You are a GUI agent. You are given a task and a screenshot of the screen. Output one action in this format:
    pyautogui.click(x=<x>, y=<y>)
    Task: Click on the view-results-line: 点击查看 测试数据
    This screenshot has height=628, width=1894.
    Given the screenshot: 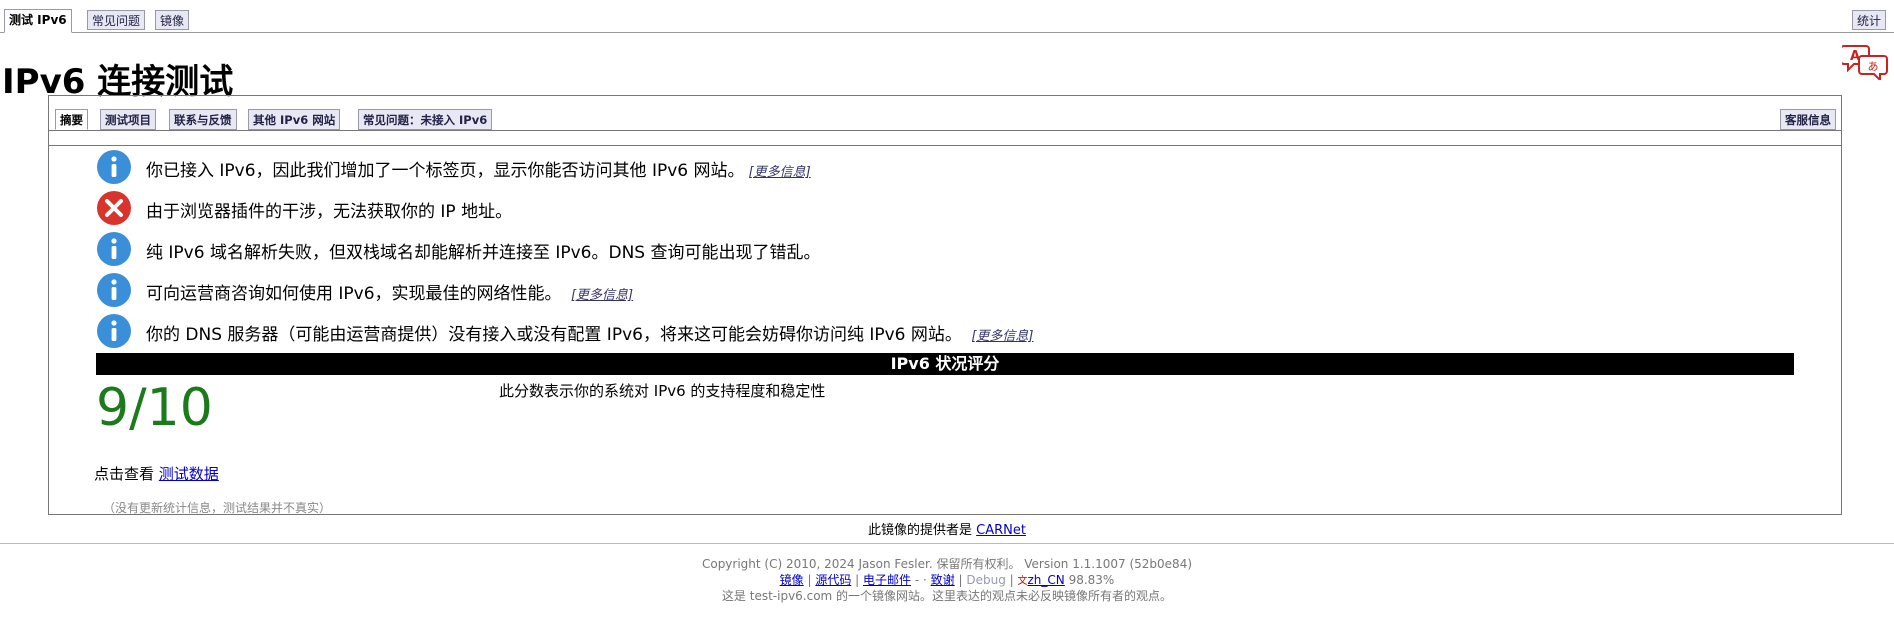 What is the action you would take?
    pyautogui.click(x=156, y=473)
    